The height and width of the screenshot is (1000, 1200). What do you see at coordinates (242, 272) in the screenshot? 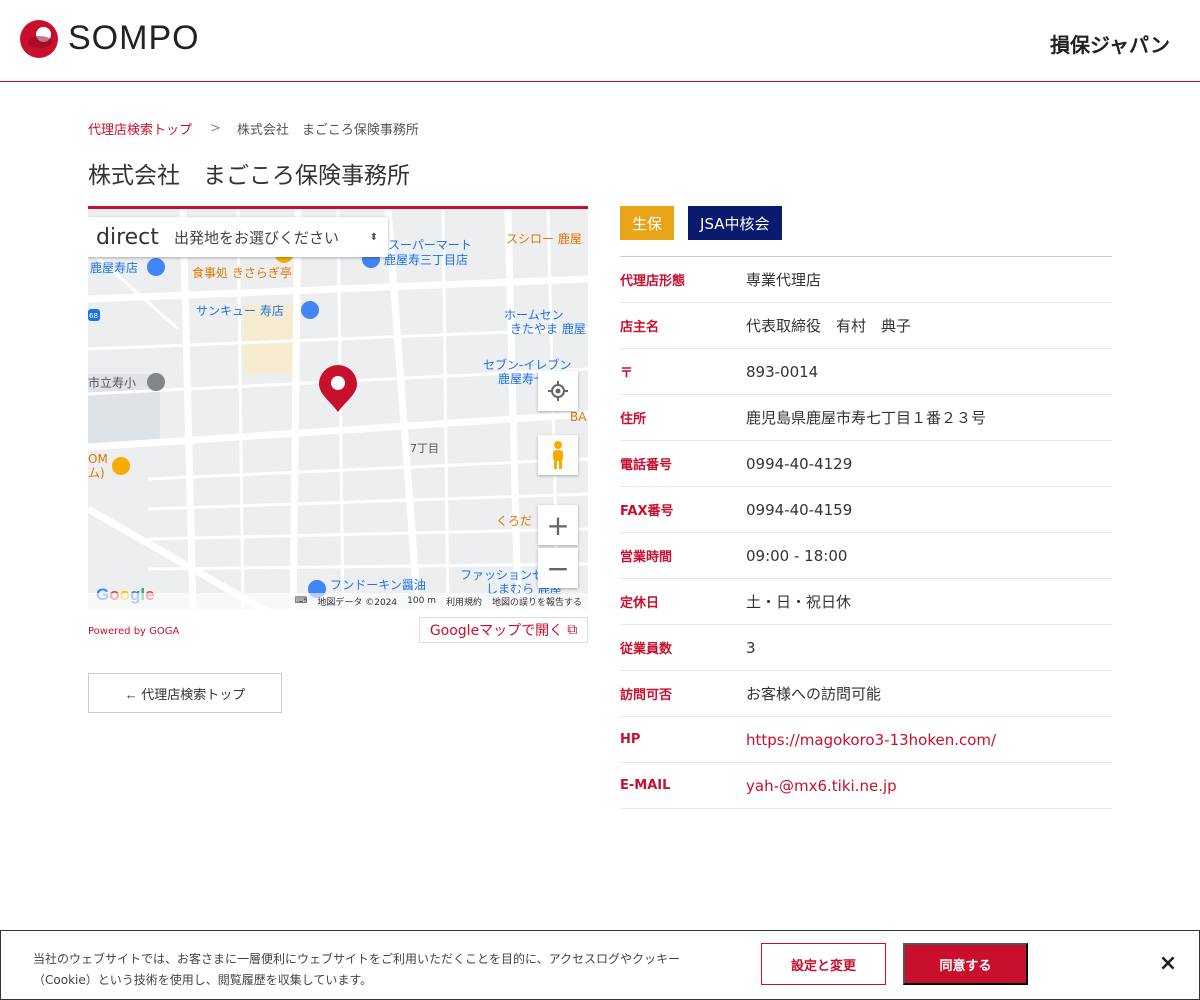
I see `place-label: 食事処 きさらぎ亭` at bounding box center [242, 272].